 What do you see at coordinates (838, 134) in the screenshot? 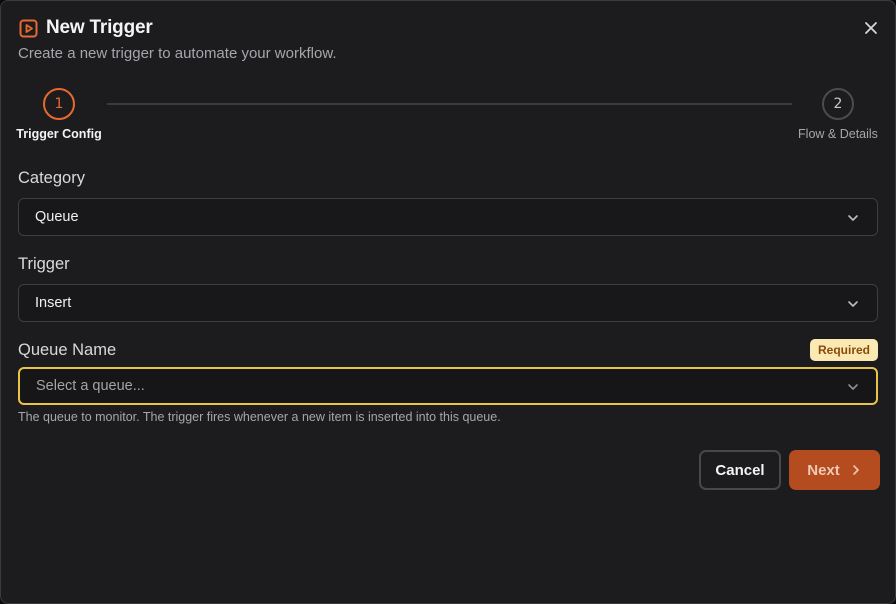
I see `step-label: Flow & Details` at bounding box center [838, 134].